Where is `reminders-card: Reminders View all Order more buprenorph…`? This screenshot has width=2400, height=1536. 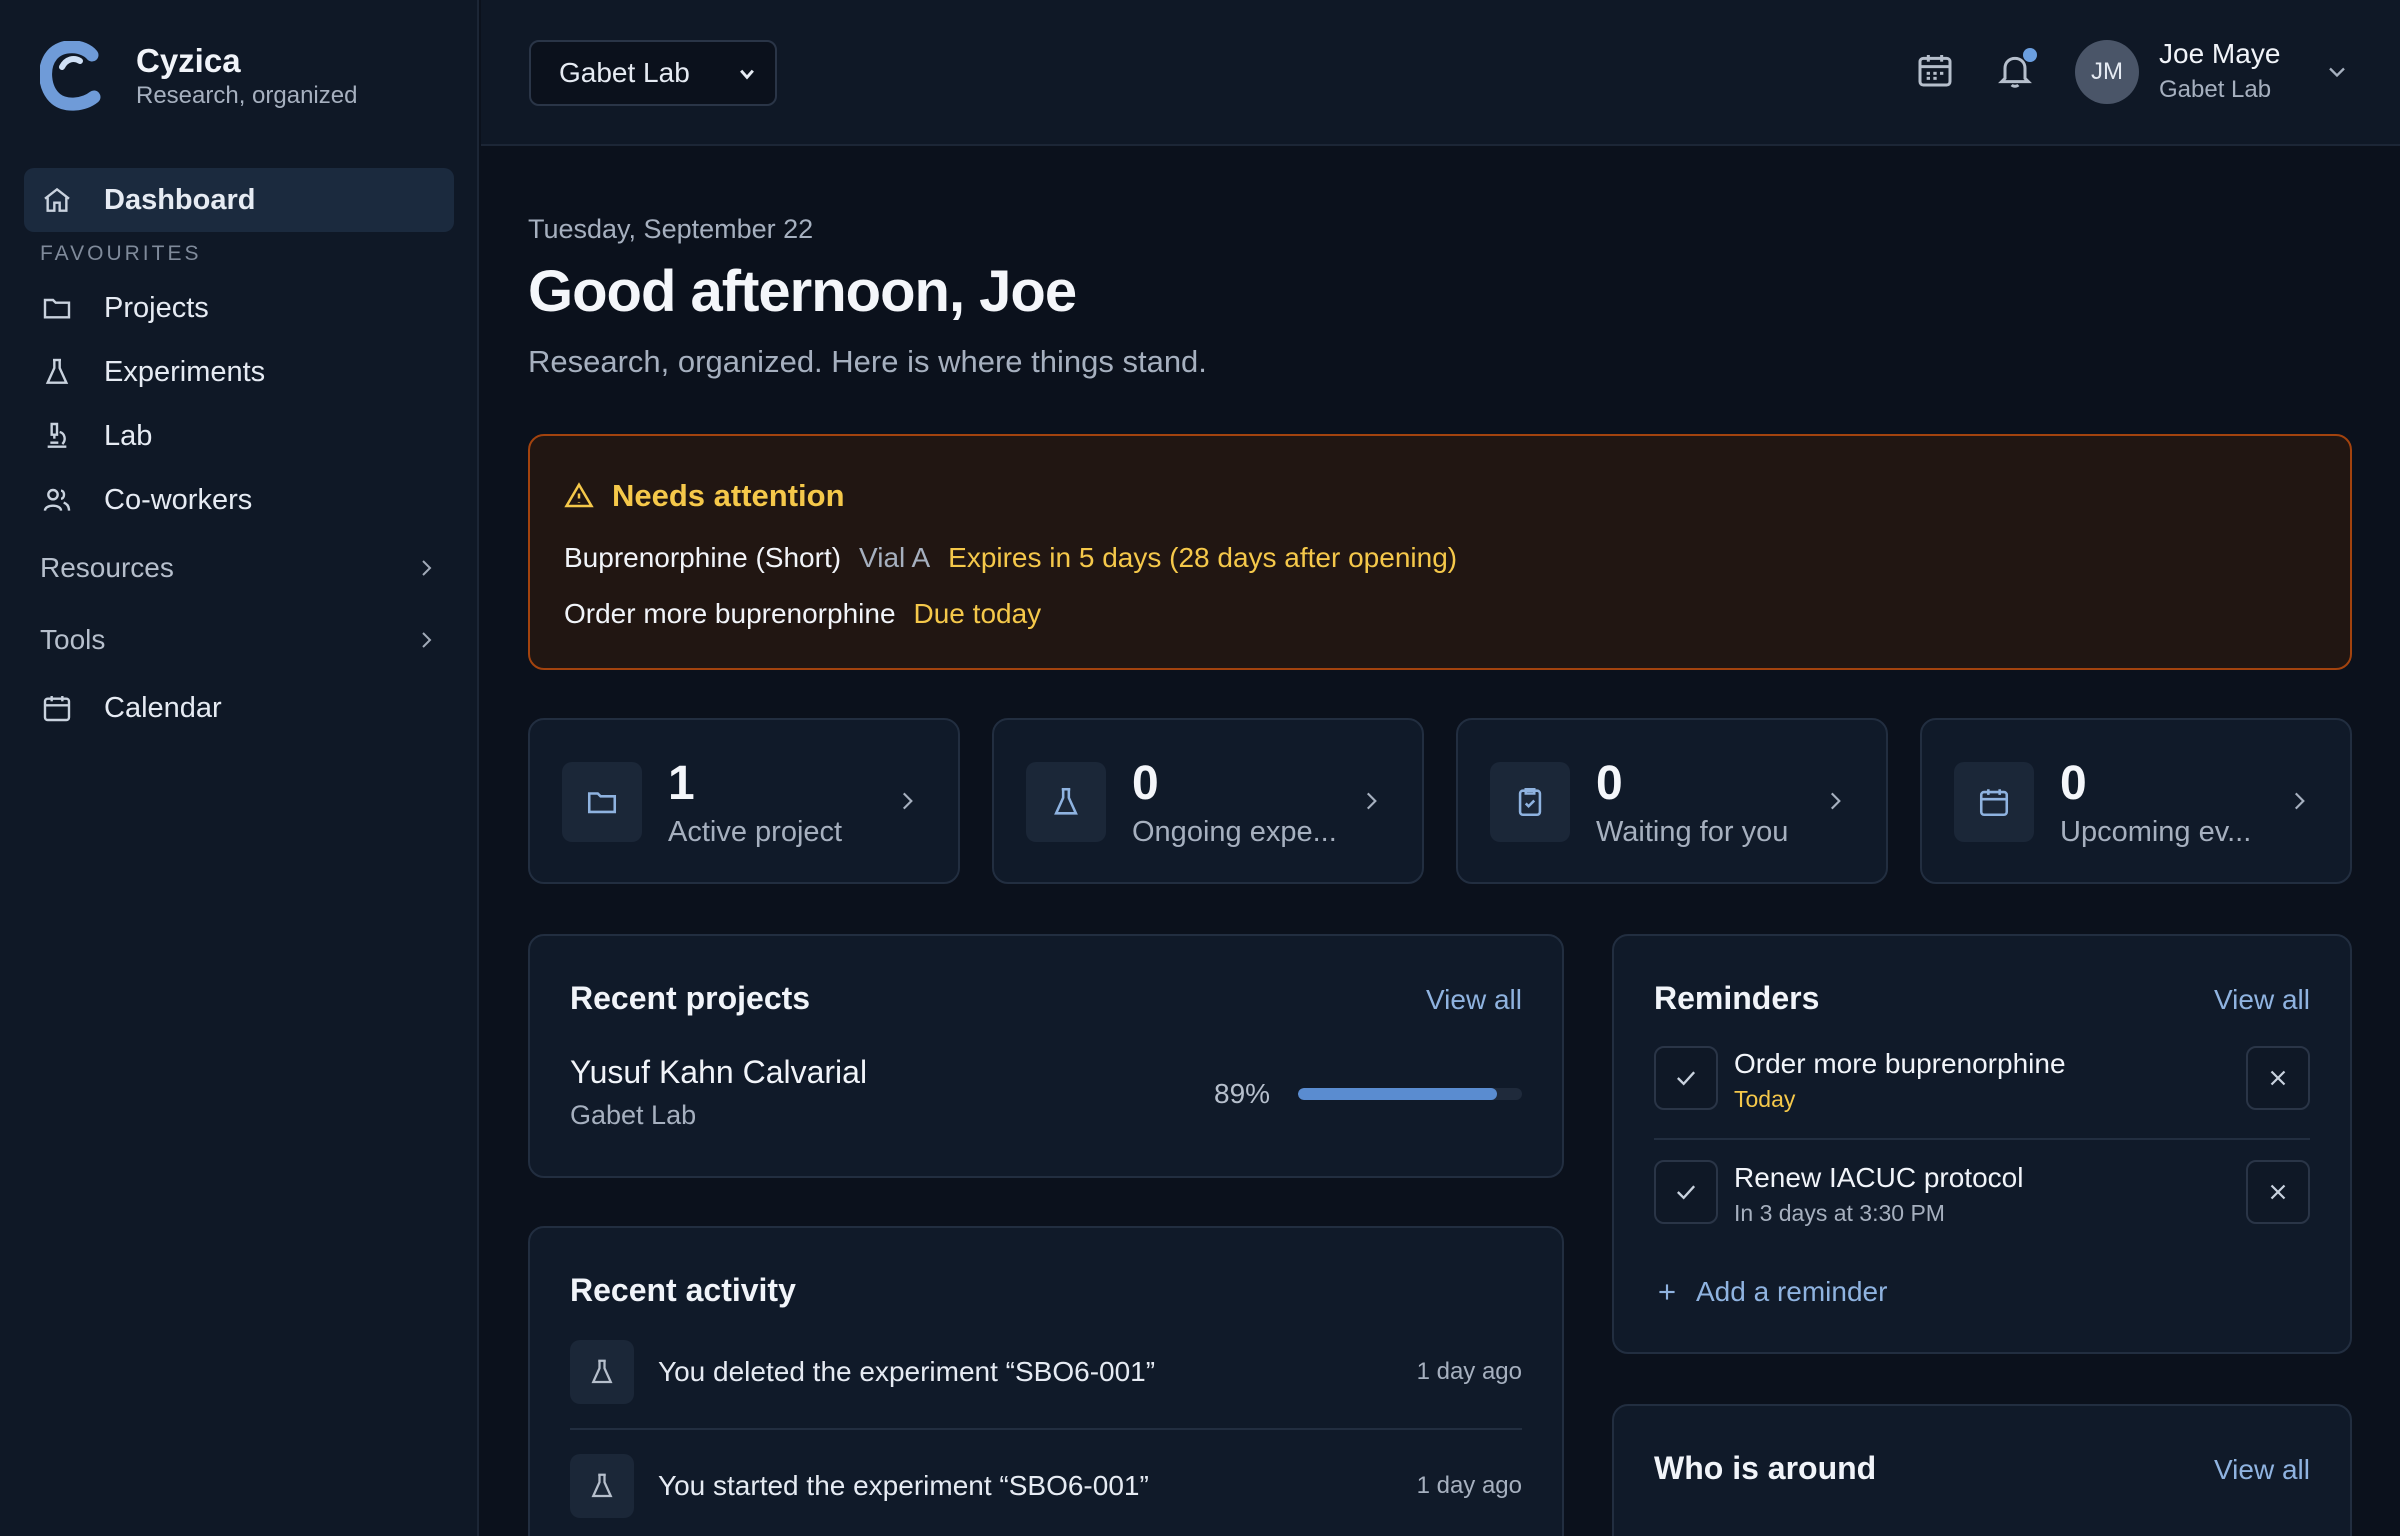 reminders-card: Reminders View all Order more buprenorph… is located at coordinates (1982, 1144).